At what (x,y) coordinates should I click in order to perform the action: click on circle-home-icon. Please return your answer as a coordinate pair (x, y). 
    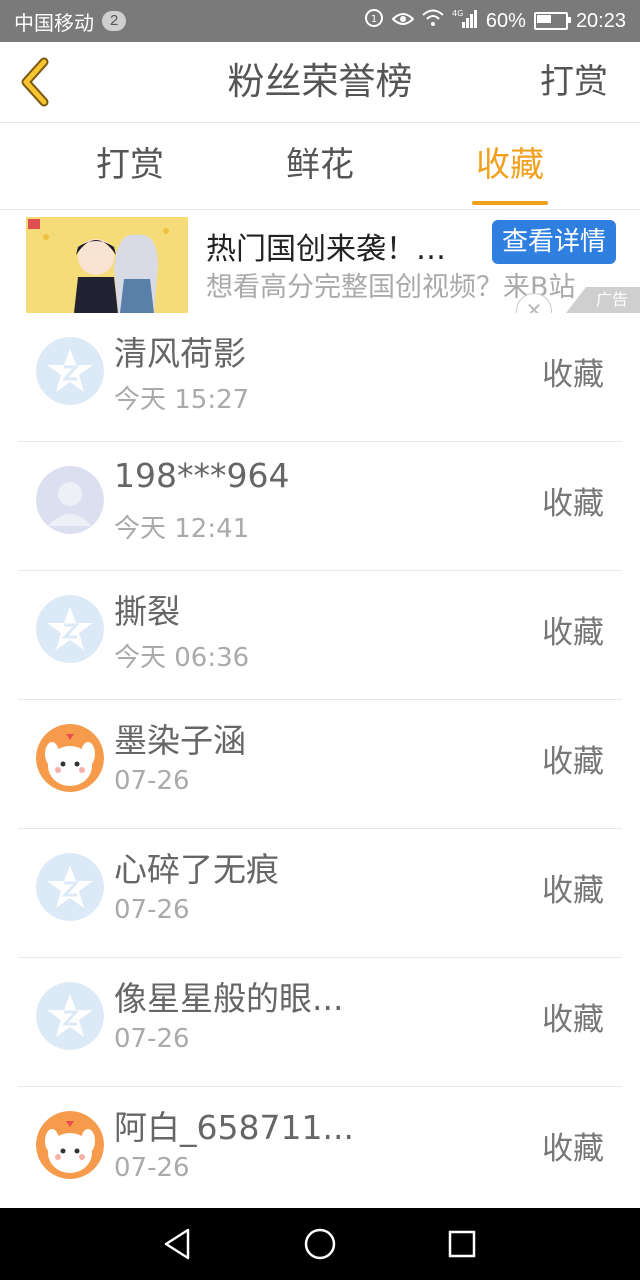
    Looking at the image, I should click on (320, 1244).